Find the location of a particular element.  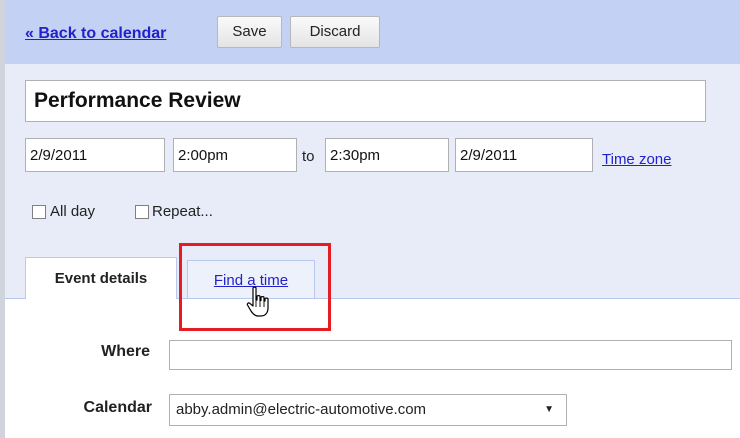

dropdown-arrow-icon: ▼ is located at coordinates (549, 409).